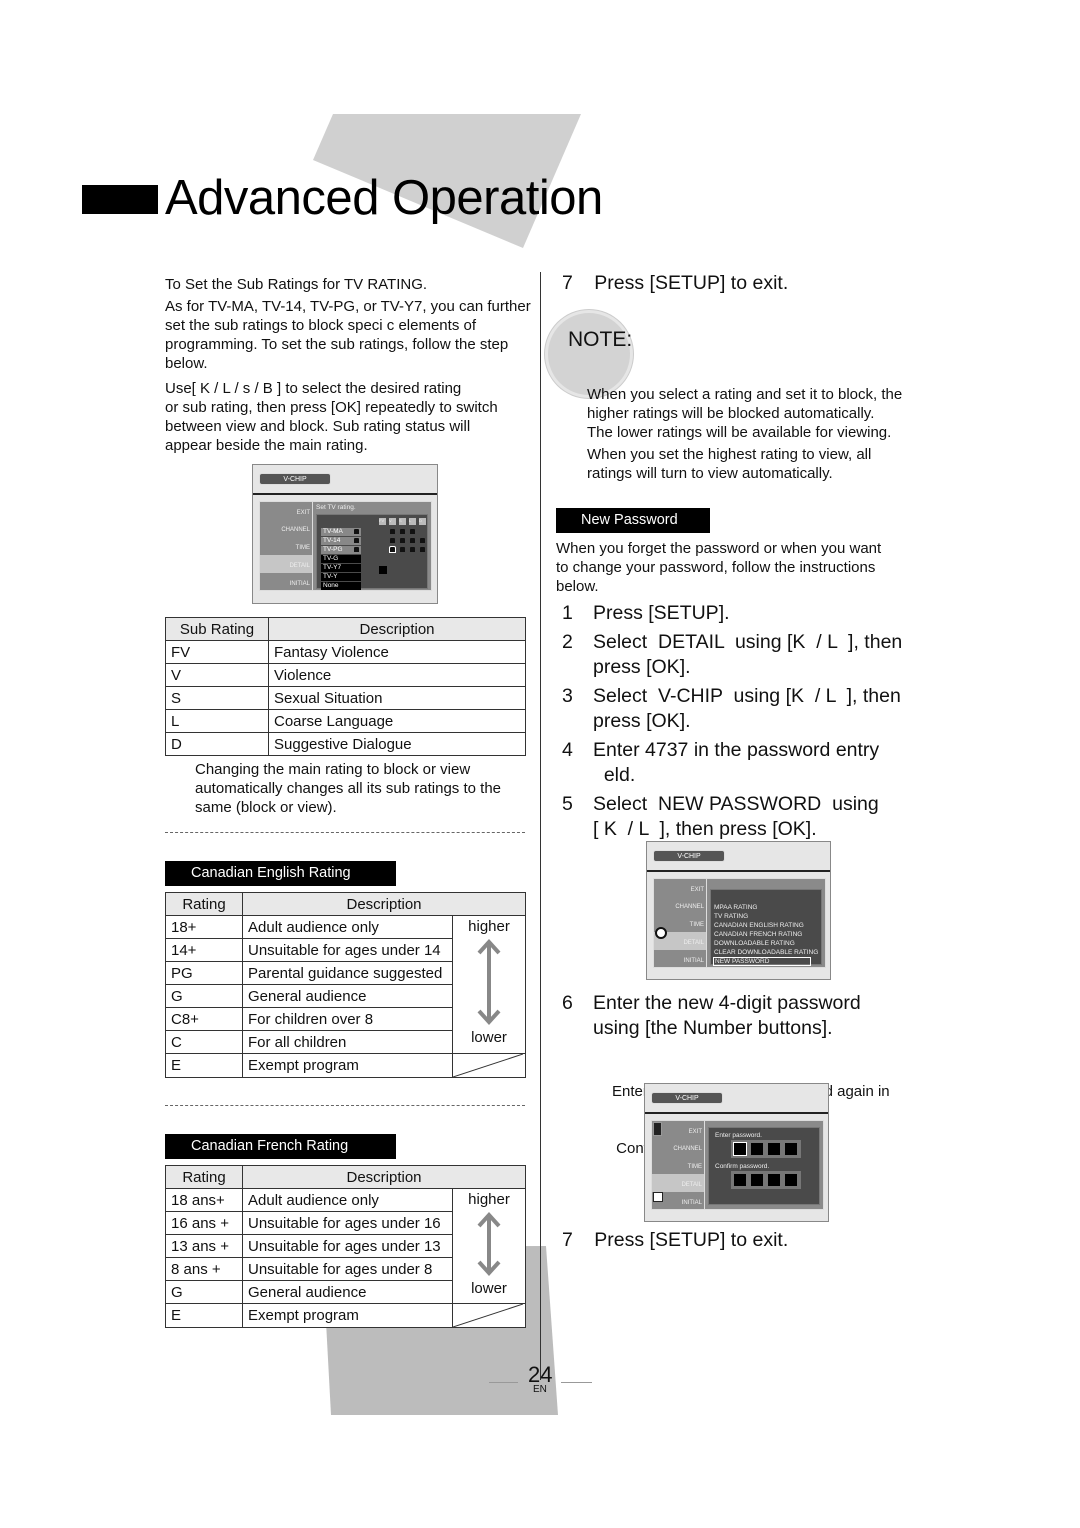 This screenshot has height=1528, width=1080. Describe the element at coordinates (397, 675) in the screenshot. I see `cell: Violence` at that location.